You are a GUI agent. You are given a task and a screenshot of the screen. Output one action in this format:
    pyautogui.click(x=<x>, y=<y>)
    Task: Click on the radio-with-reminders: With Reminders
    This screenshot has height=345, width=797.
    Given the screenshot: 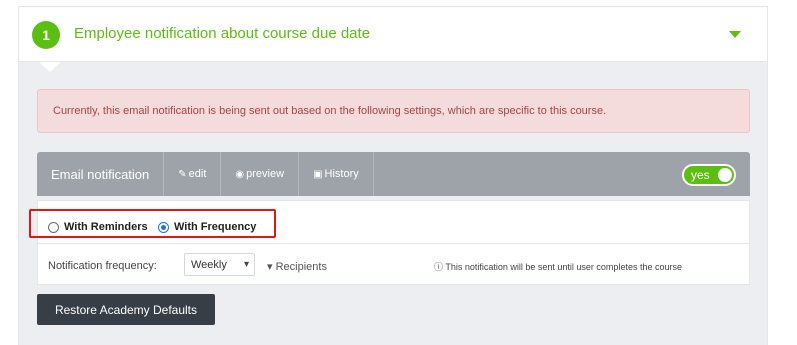 What is the action you would take?
    pyautogui.click(x=98, y=227)
    